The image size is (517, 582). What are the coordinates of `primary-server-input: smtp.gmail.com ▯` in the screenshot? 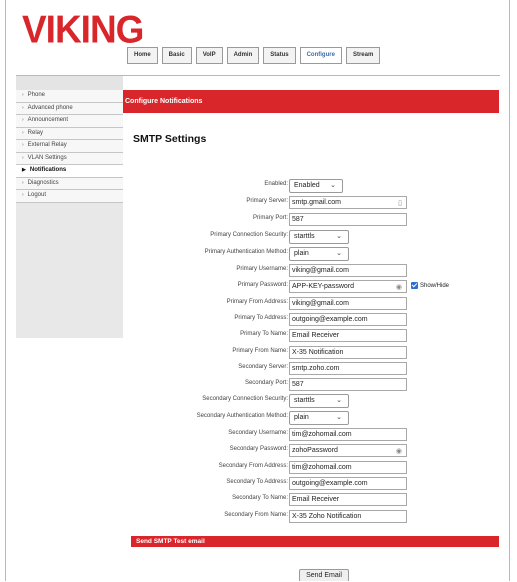 It's located at (348, 202).